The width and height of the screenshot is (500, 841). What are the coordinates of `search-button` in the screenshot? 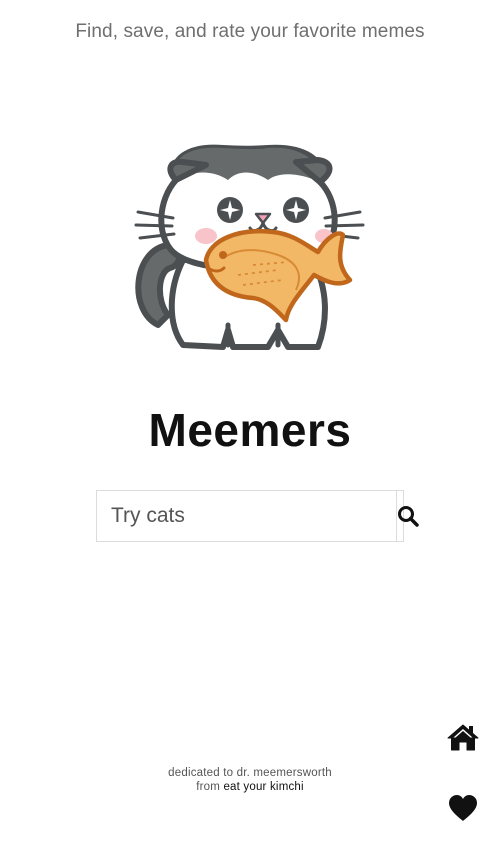 It's located at (407, 516).